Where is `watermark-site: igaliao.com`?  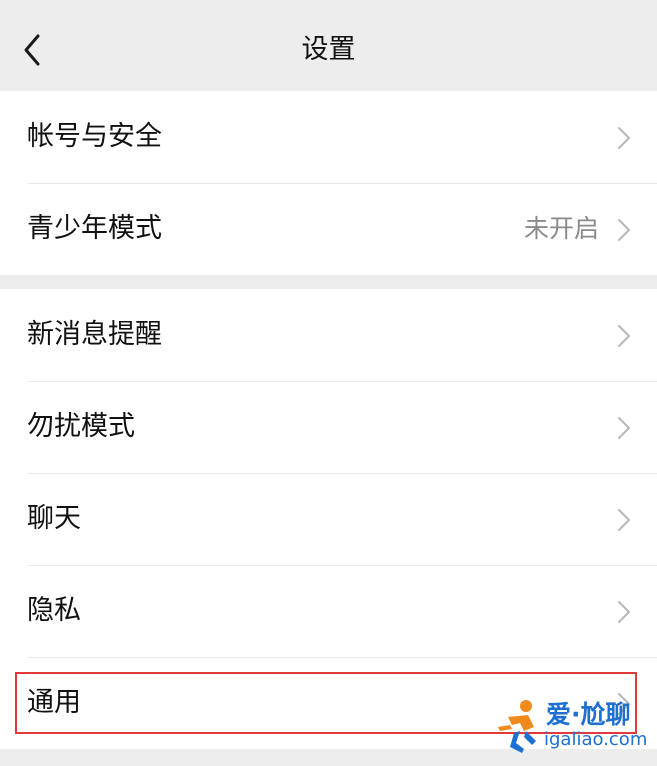 watermark-site: igaliao.com is located at coordinates (596, 739).